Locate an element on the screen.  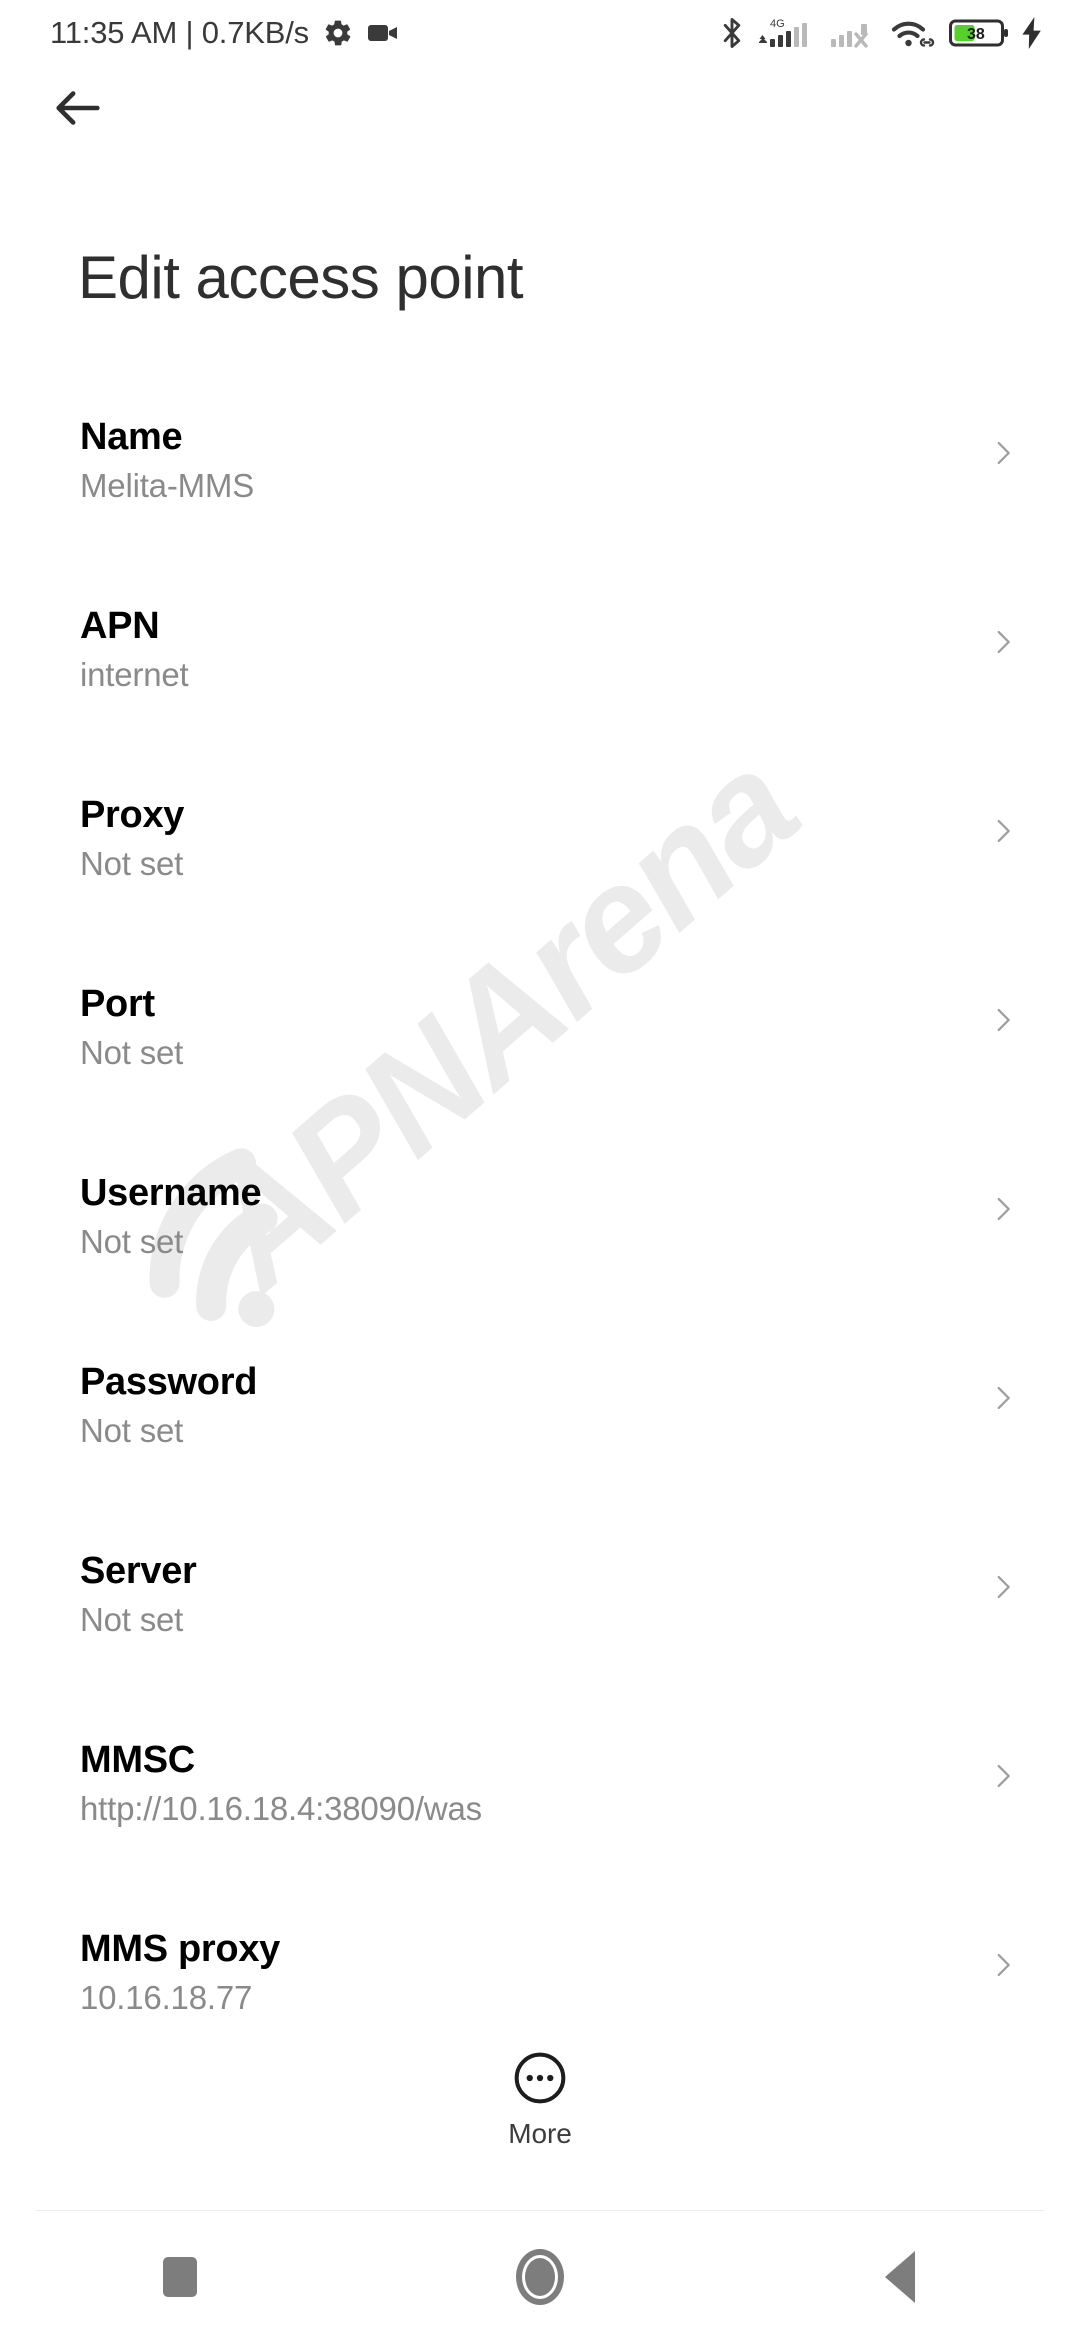
bluetooth-icon is located at coordinates (732, 33).